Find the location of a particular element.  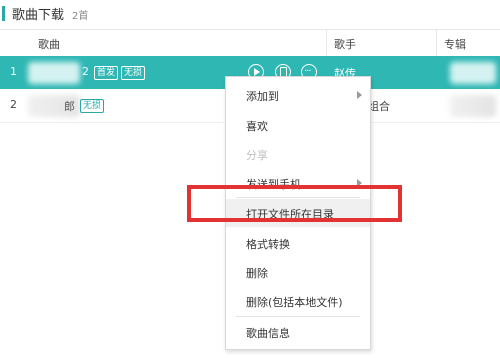

page-title: 歌曲下载 is located at coordinates (38, 15).